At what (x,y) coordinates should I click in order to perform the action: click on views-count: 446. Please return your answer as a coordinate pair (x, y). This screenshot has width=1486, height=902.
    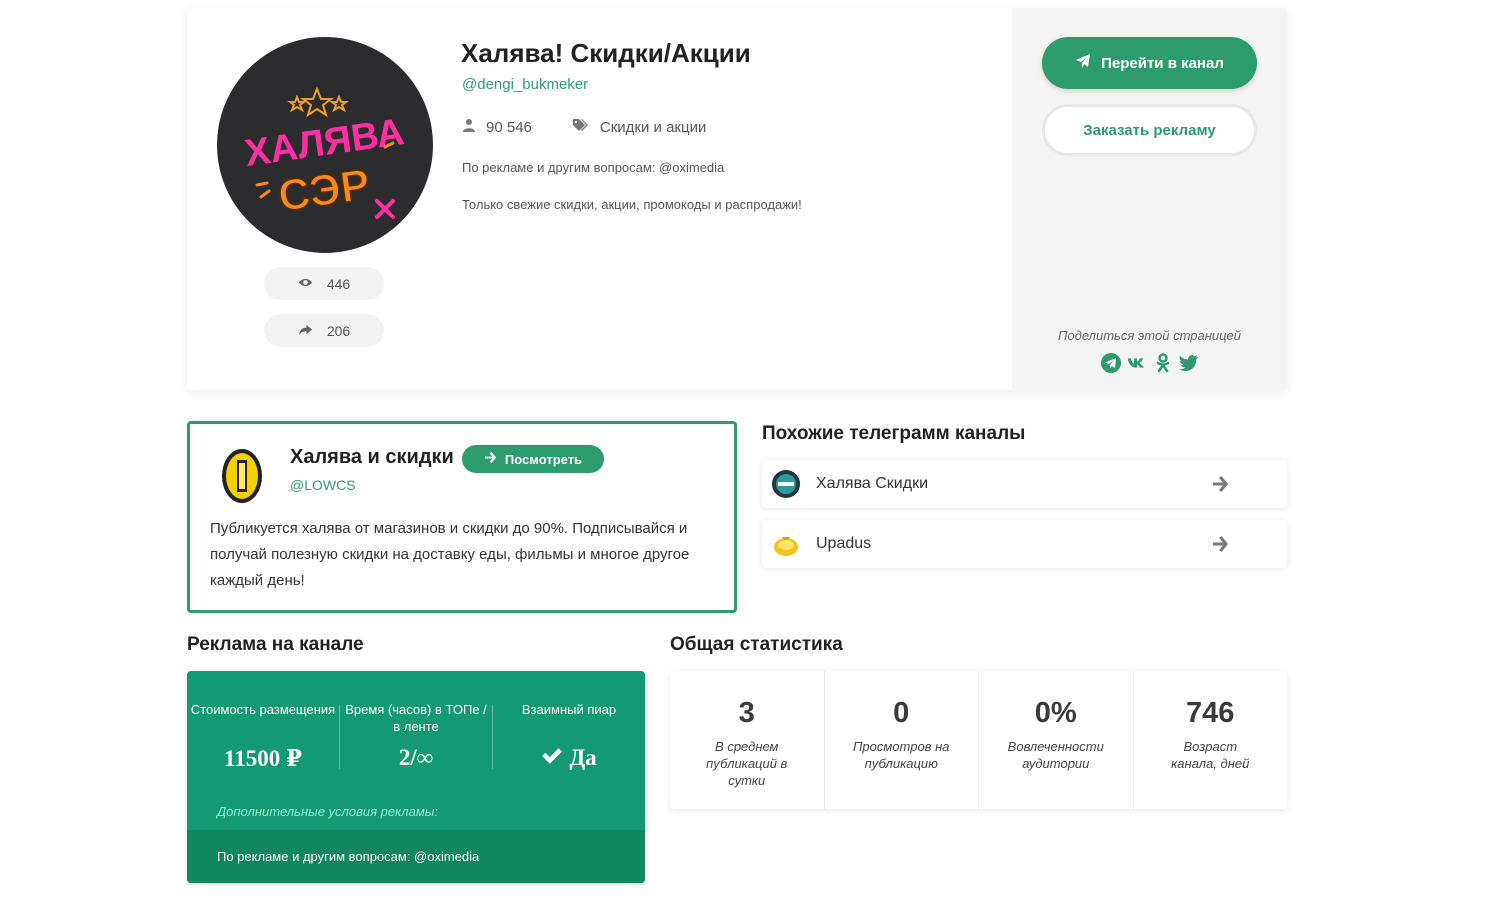
    Looking at the image, I should click on (338, 283).